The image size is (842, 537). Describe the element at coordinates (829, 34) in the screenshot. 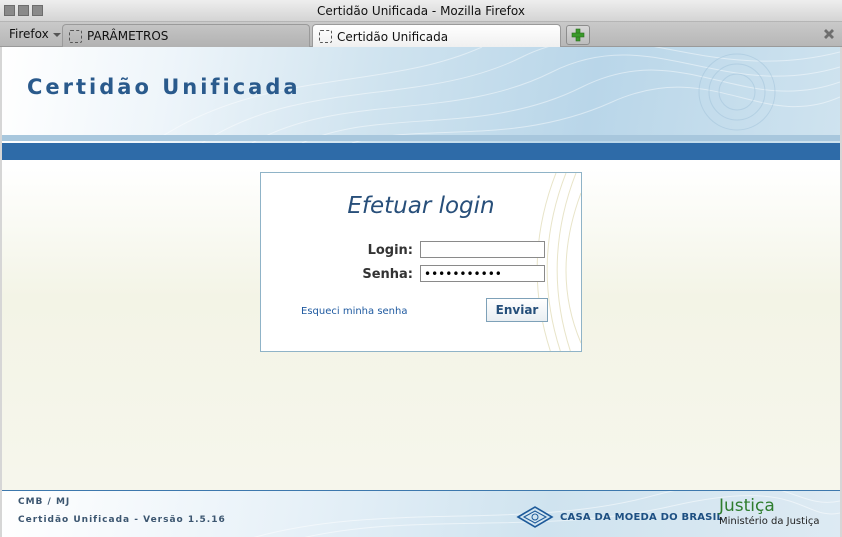

I see `close-icon` at that location.